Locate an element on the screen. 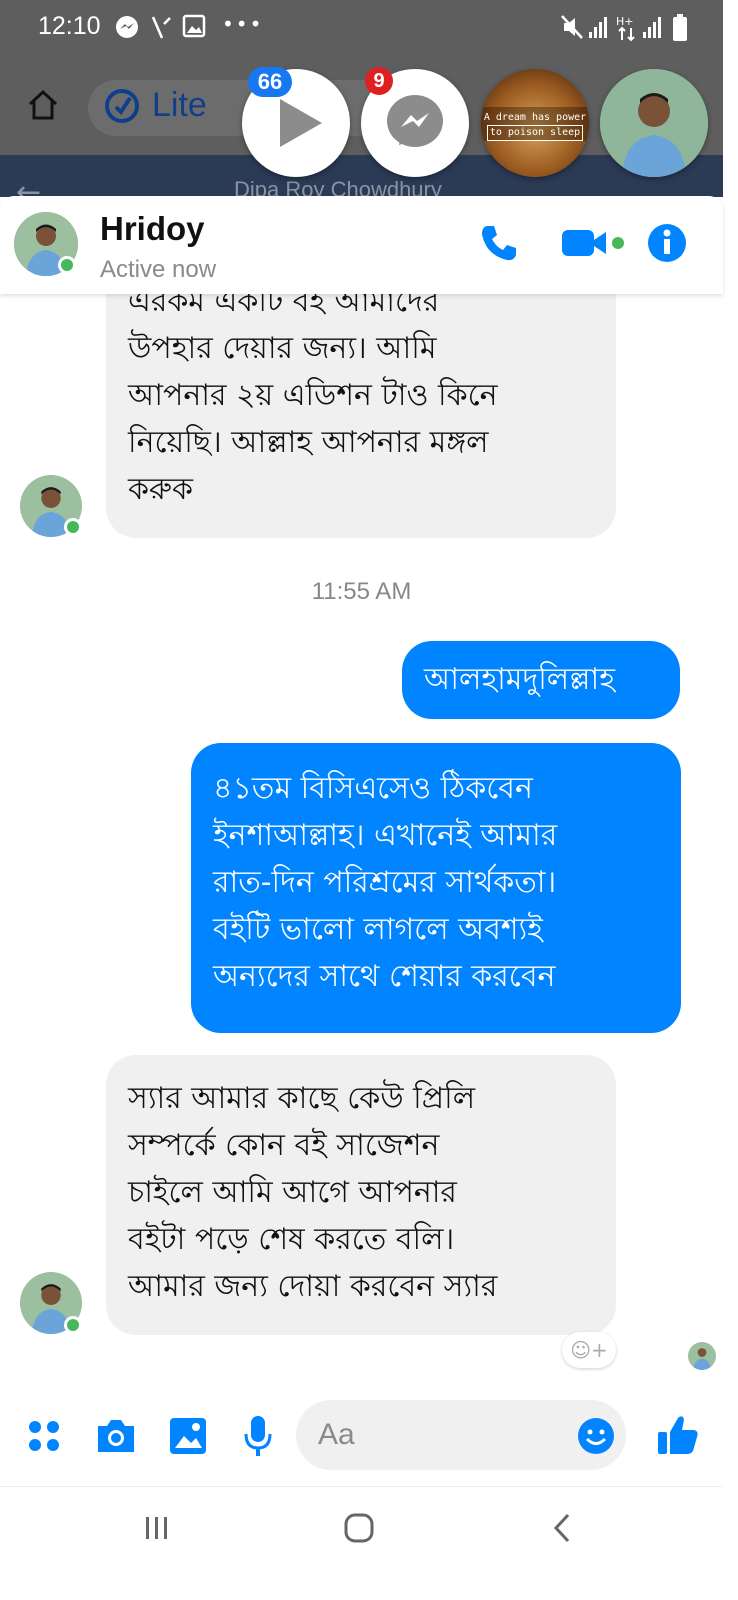 This screenshot has width=738, height=1600. more-actions-icon is located at coordinates (44, 1436).